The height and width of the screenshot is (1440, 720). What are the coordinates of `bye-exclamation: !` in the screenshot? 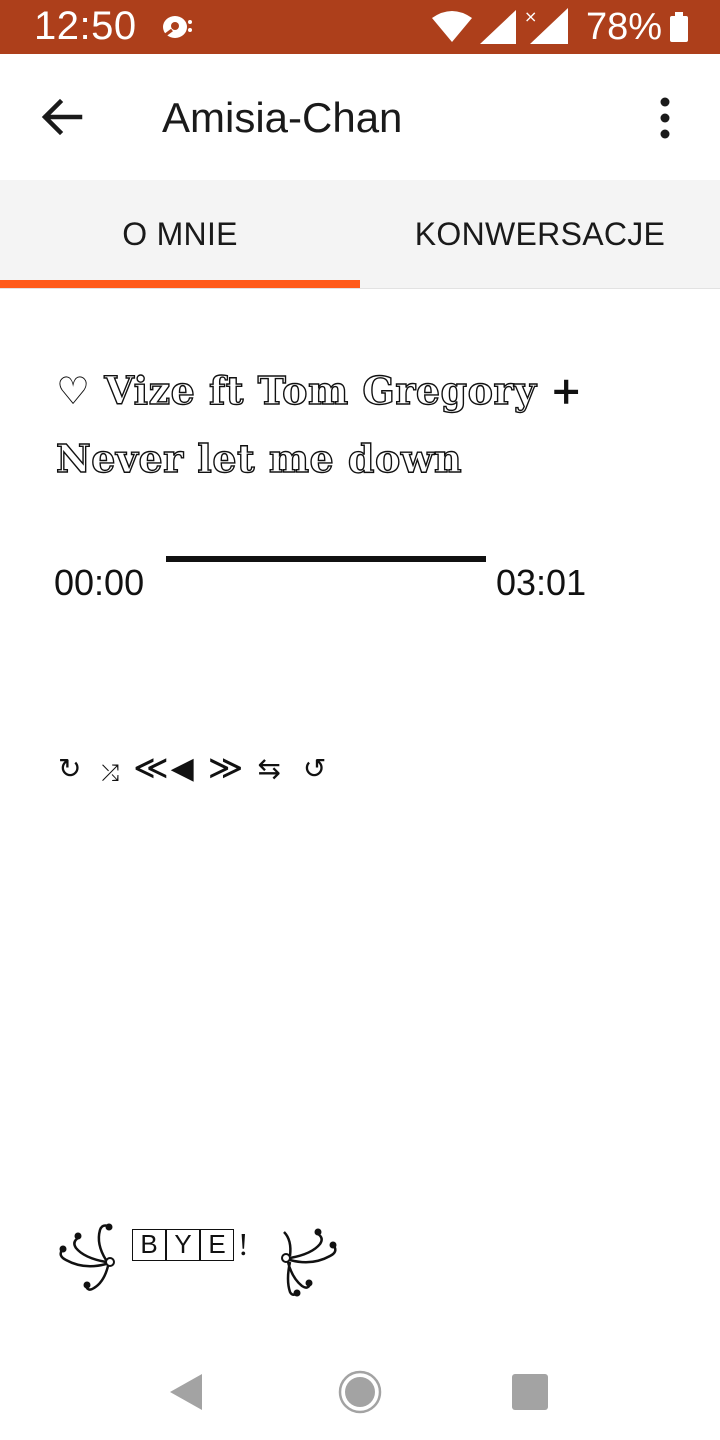 It's located at (243, 1244).